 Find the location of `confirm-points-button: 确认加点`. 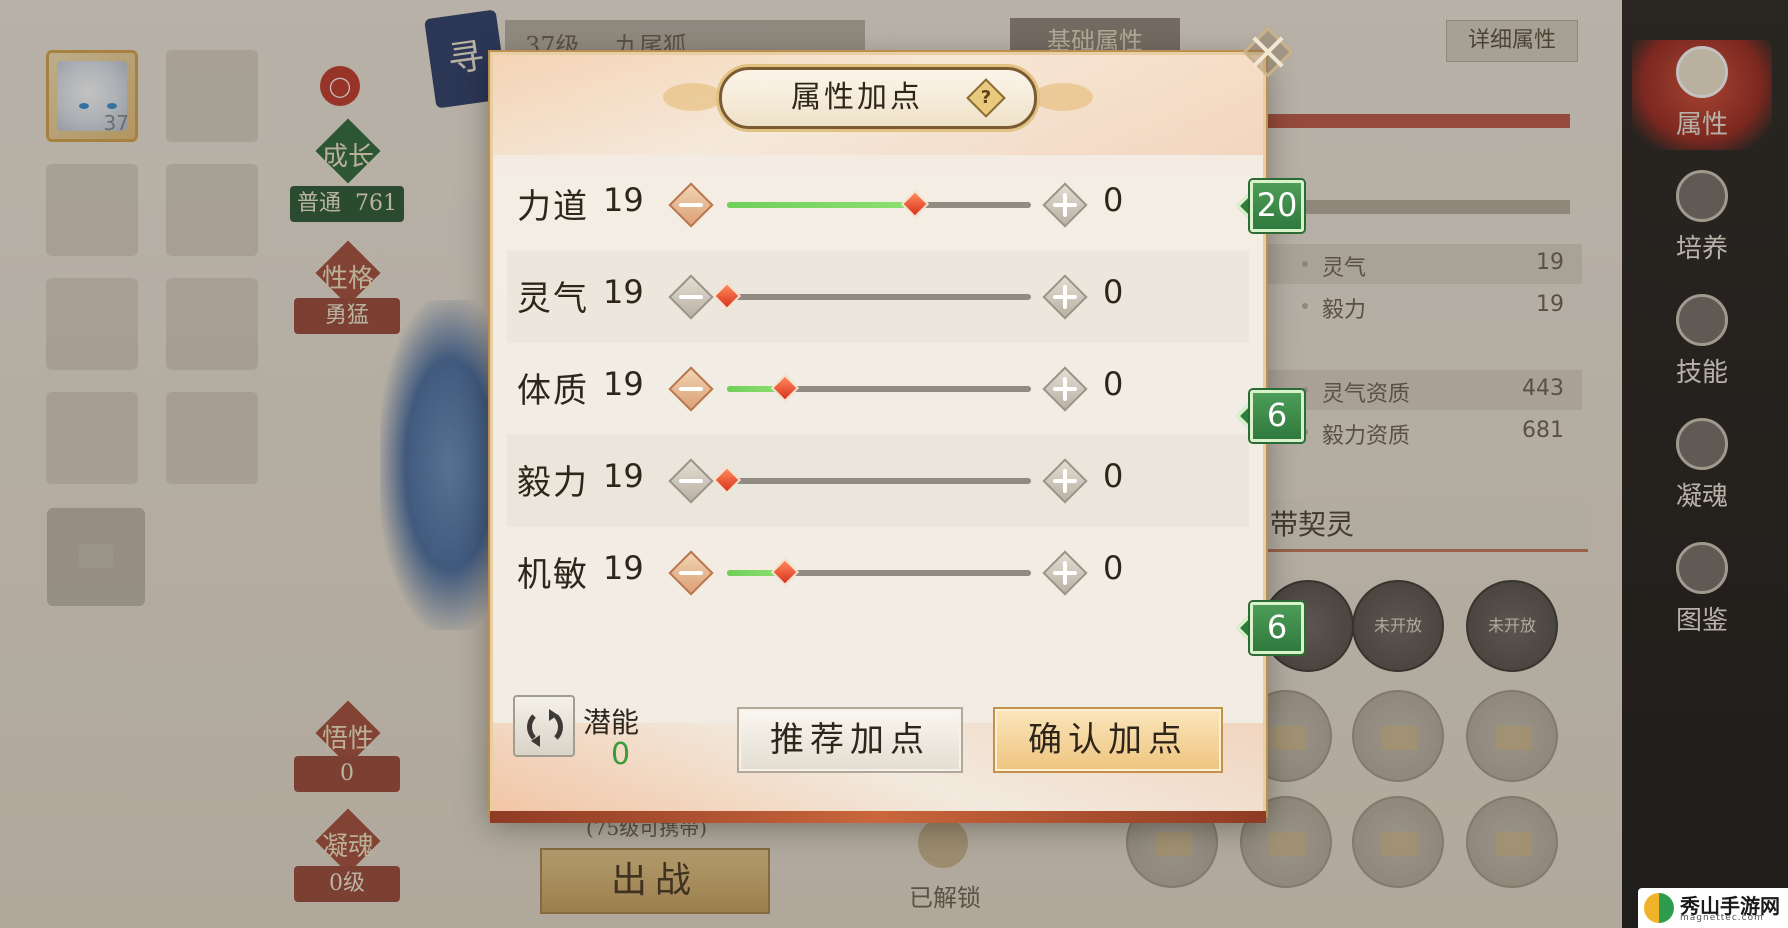

confirm-points-button: 确认加点 is located at coordinates (1108, 740).